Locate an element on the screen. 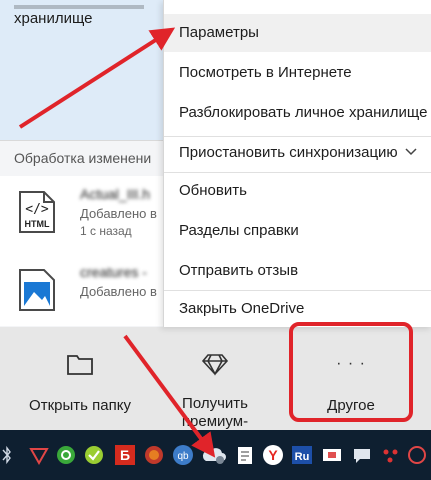 This screenshot has height=480, width=431. app-red-icon is located at coordinates (39, 455).